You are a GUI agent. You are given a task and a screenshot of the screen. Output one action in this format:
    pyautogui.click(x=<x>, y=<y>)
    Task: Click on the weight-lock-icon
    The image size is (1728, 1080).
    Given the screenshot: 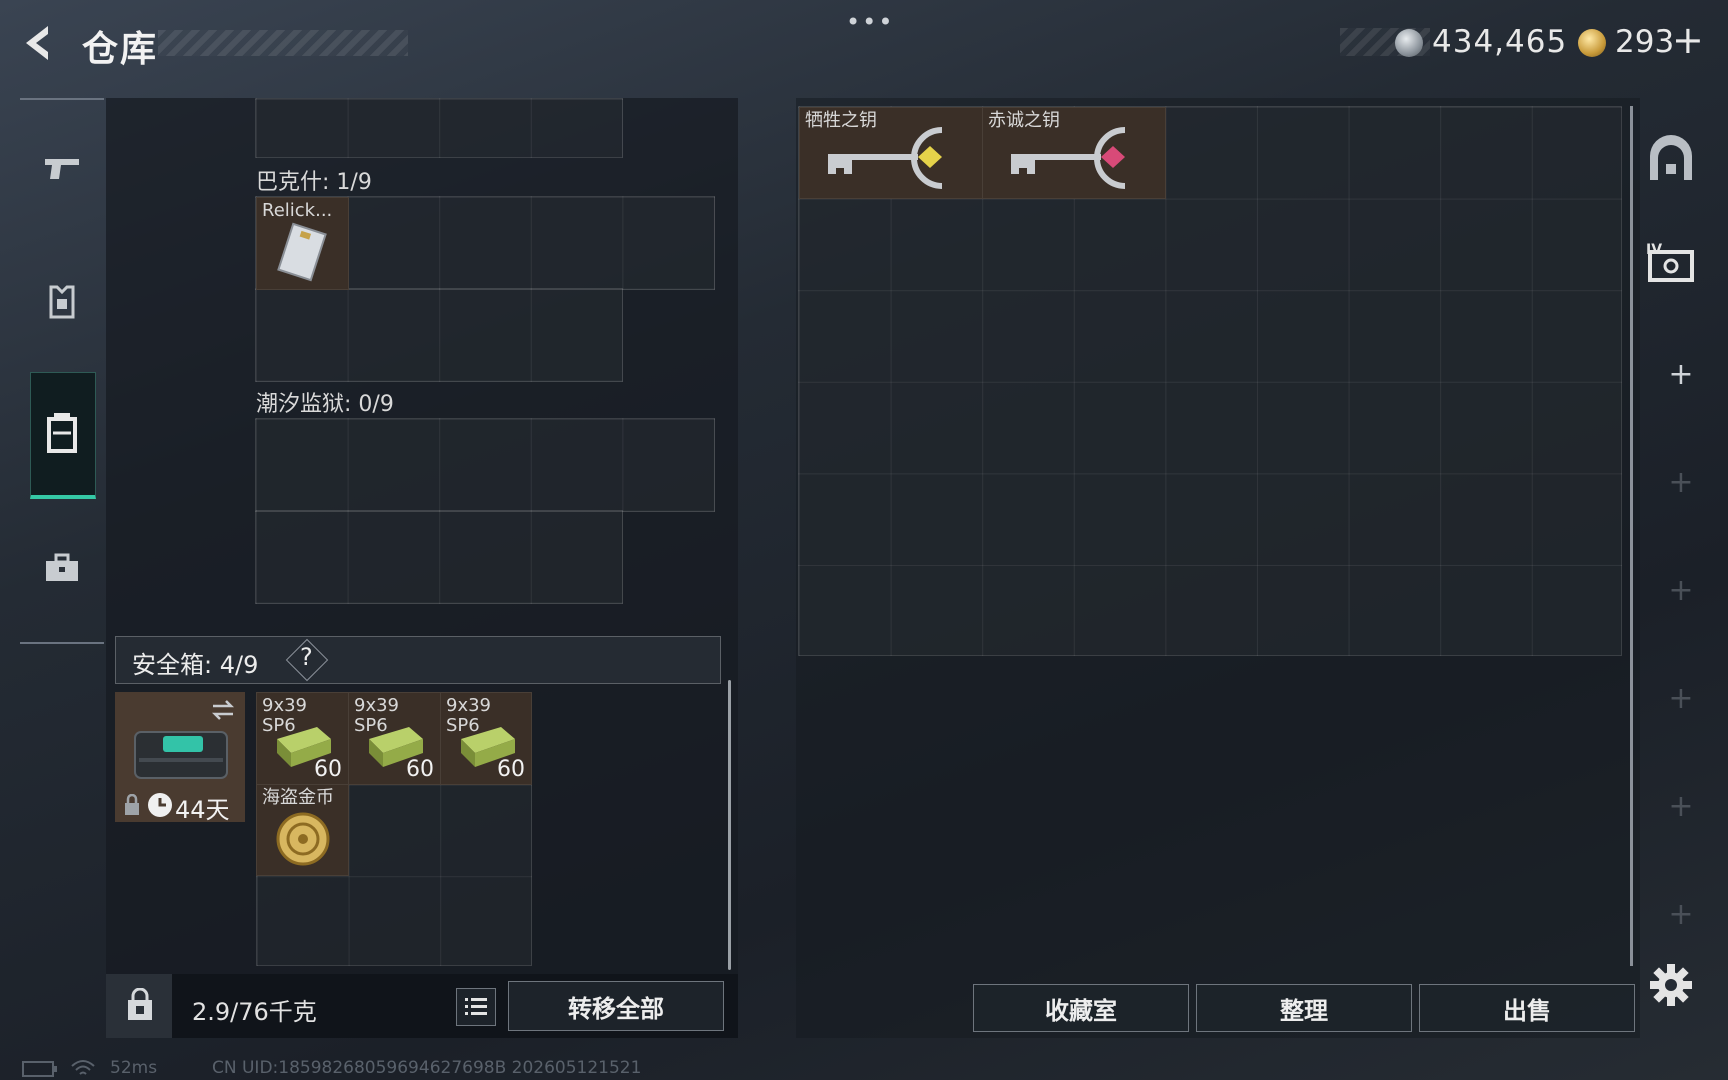 What is the action you would take?
    pyautogui.click(x=140, y=1004)
    